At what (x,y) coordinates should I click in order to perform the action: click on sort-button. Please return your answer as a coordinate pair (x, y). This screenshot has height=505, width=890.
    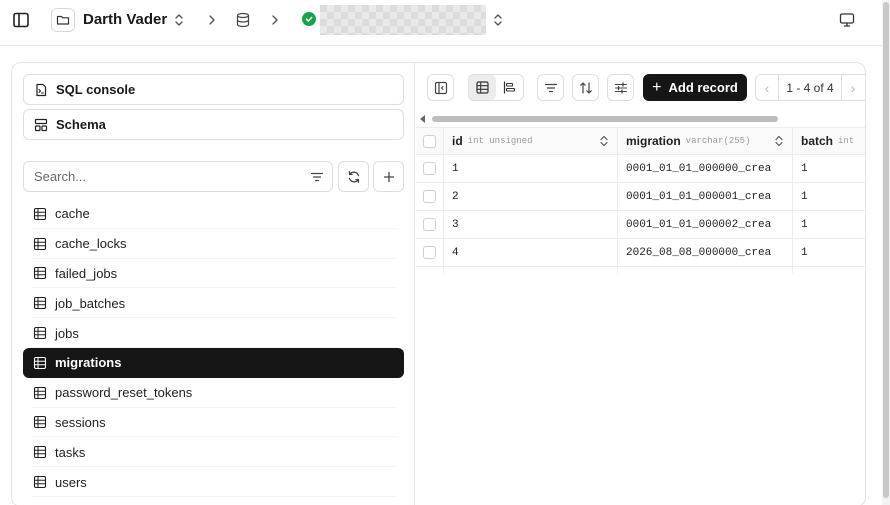
    Looking at the image, I should click on (585, 87).